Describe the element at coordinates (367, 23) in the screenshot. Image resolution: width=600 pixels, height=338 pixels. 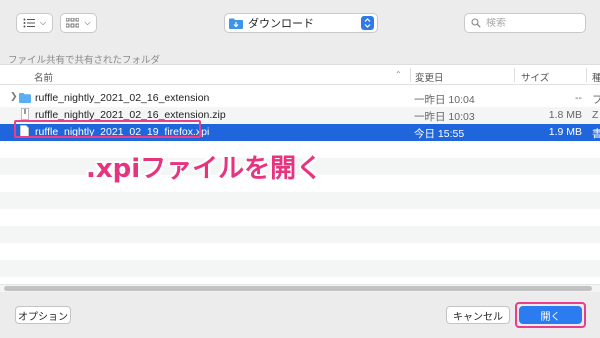
I see `stepper-icon` at that location.